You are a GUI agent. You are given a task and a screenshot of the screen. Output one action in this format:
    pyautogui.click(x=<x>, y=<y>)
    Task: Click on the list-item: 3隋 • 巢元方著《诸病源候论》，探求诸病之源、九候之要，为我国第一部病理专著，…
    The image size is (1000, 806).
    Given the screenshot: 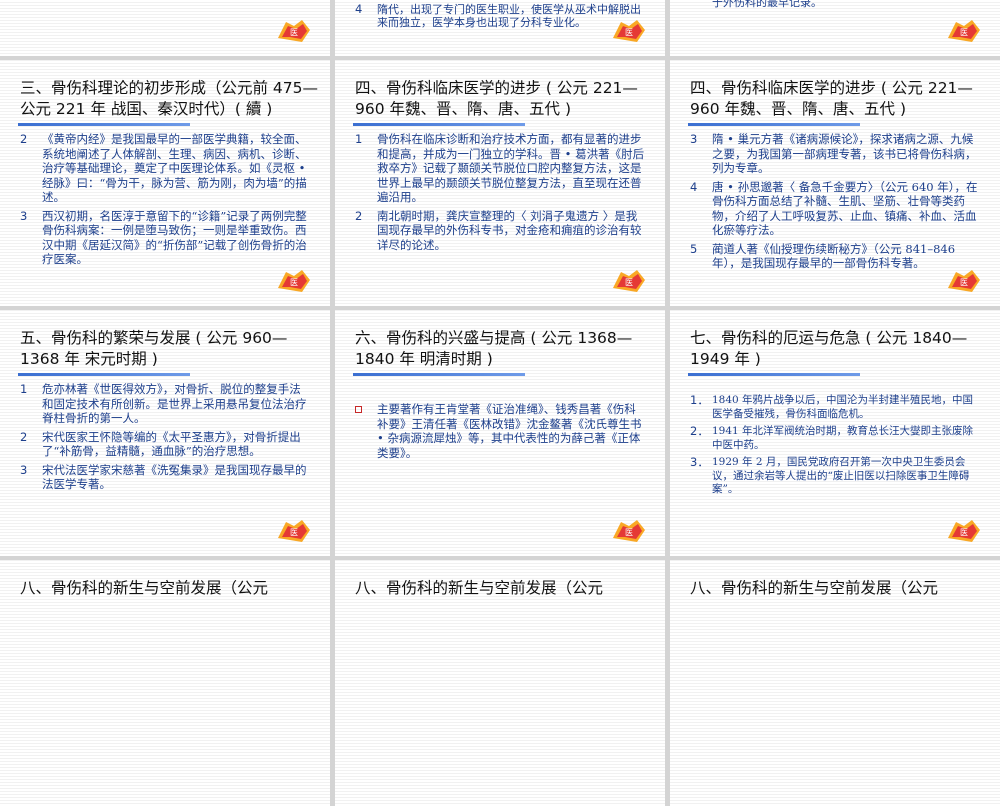 What is the action you would take?
    pyautogui.click(x=833, y=153)
    